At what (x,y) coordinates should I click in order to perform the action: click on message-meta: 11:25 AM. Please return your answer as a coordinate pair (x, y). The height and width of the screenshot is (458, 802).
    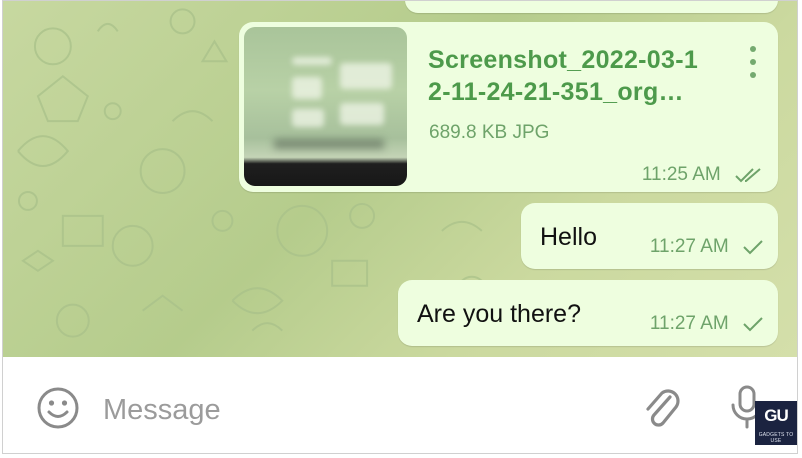
    Looking at the image, I should click on (703, 175).